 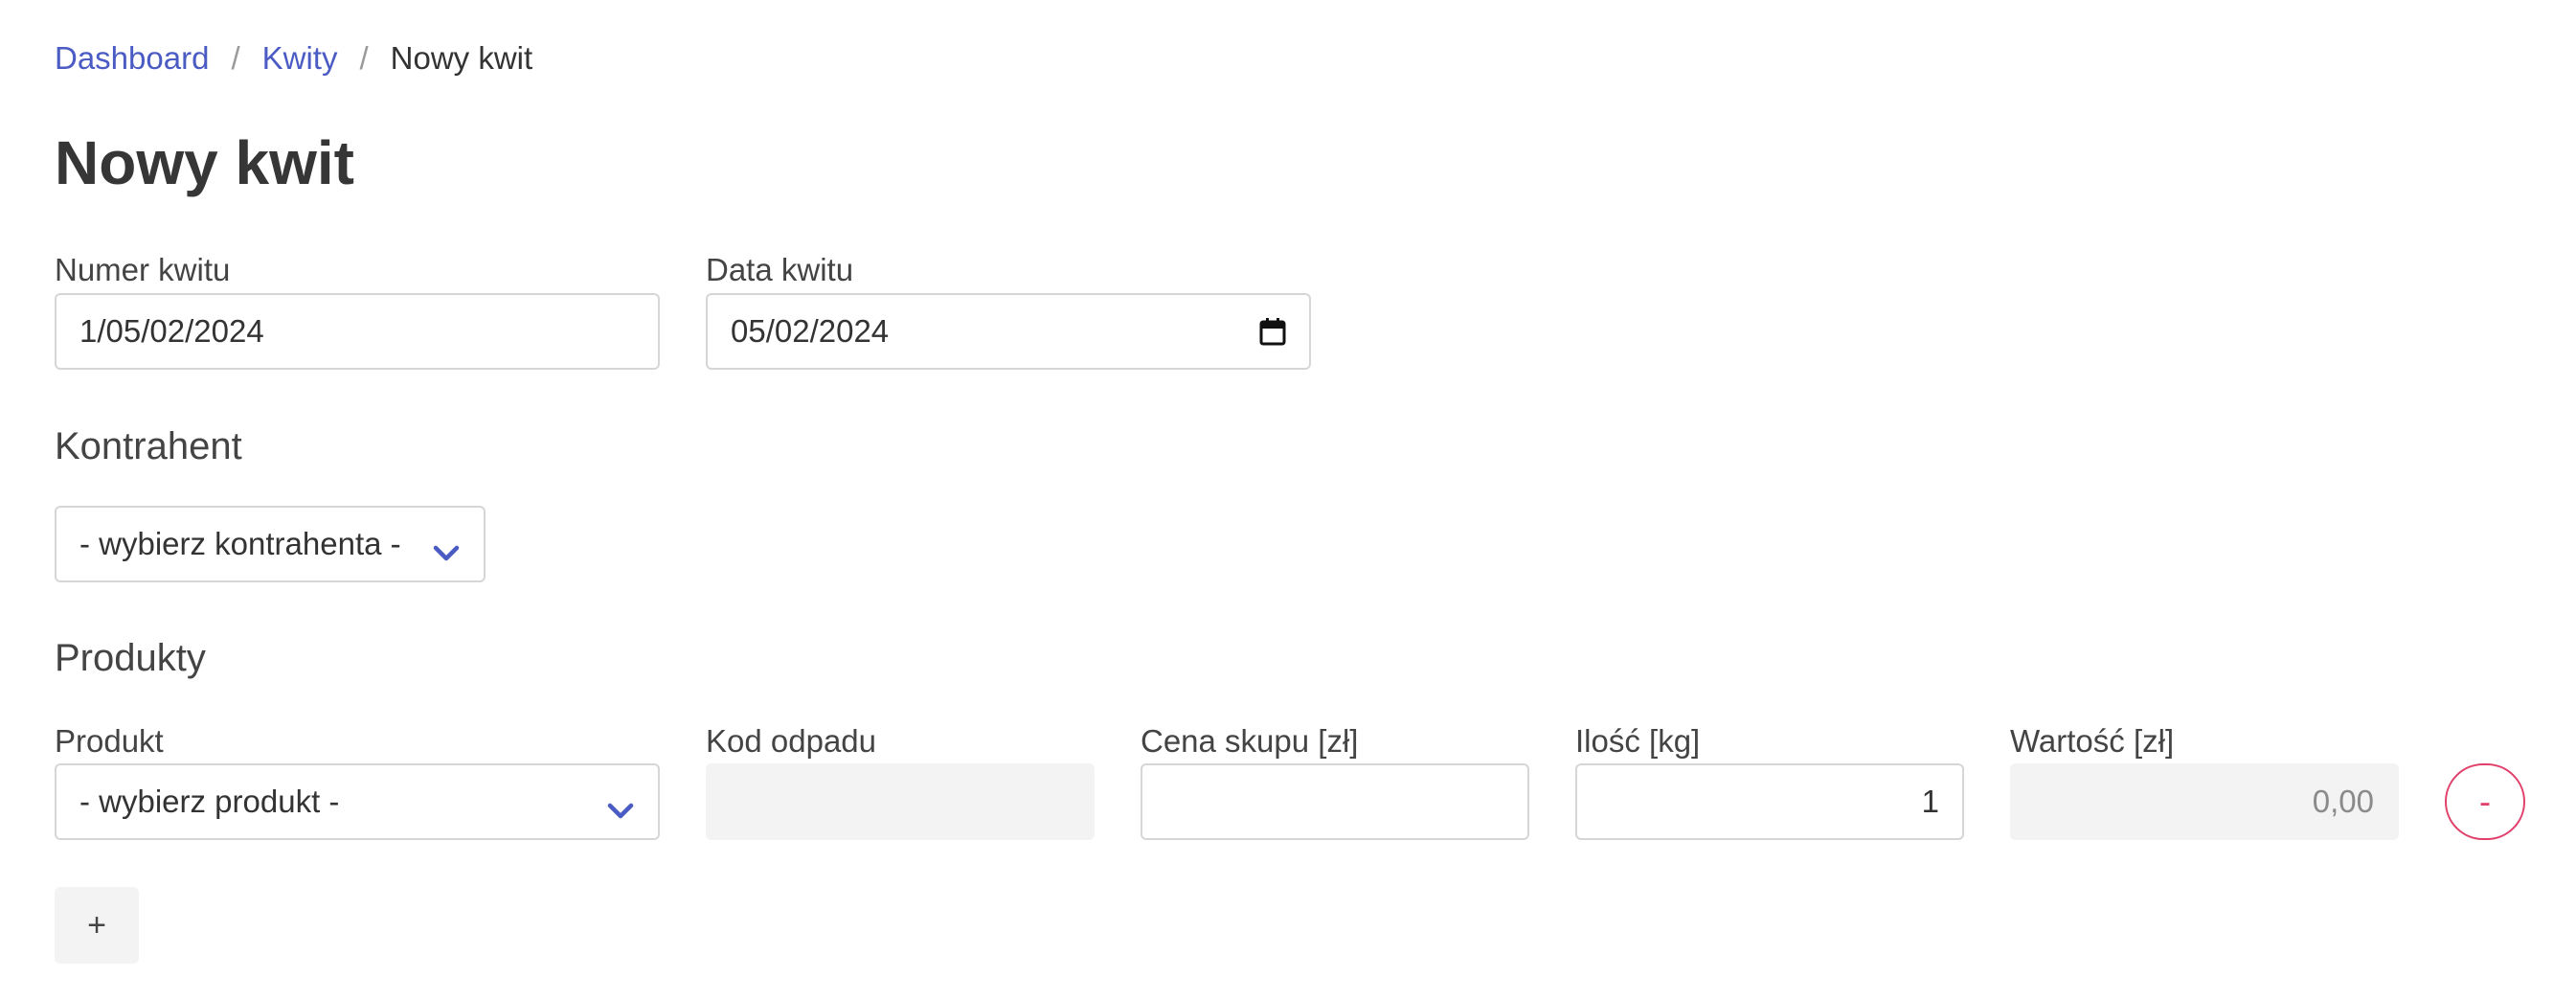 What do you see at coordinates (461, 58) in the screenshot?
I see `breadcrumb-current: Nowy kwit` at bounding box center [461, 58].